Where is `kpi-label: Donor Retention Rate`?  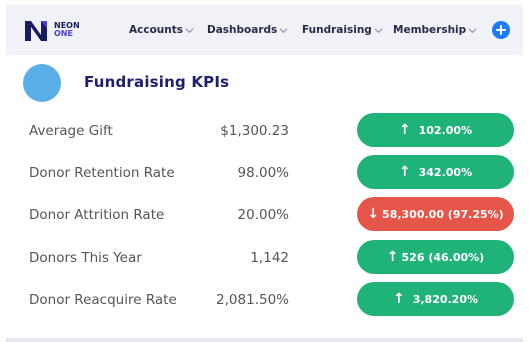
kpi-label: Donor Retention Rate is located at coordinates (102, 173).